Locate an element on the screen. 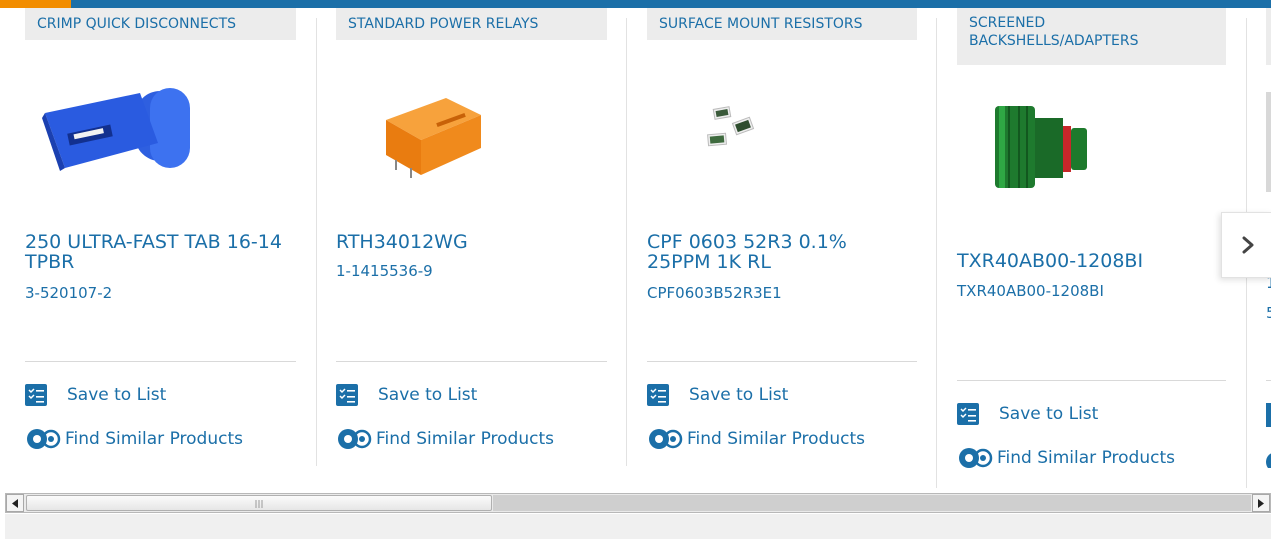  product-title: TXR40AB00-1208BI is located at coordinates (1050, 261).